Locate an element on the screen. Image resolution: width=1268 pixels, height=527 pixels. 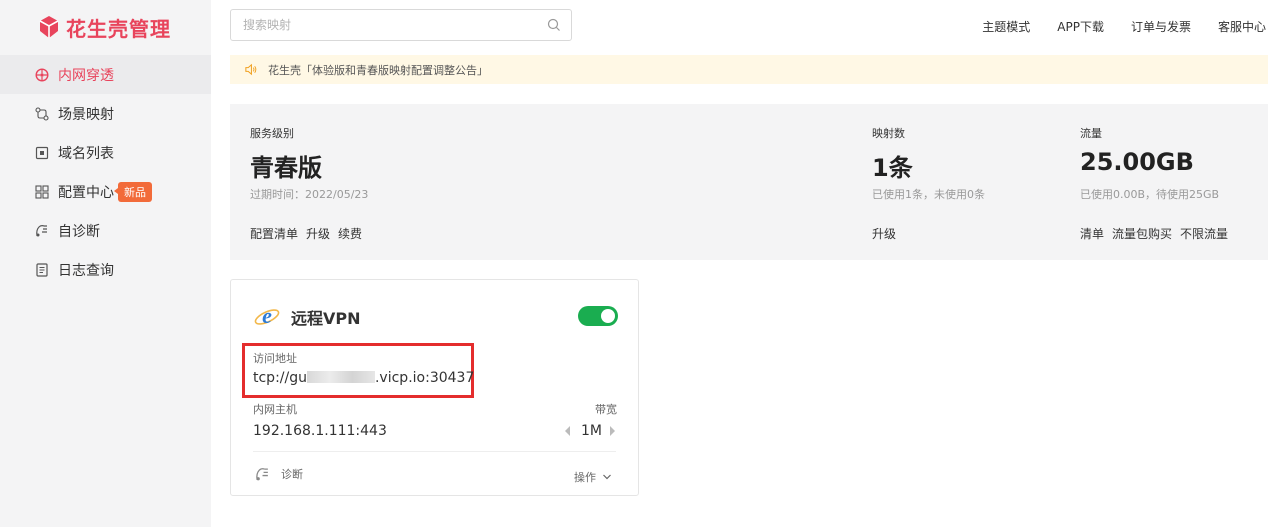
buy-traffic-link: 流量包购买 is located at coordinates (1142, 234).